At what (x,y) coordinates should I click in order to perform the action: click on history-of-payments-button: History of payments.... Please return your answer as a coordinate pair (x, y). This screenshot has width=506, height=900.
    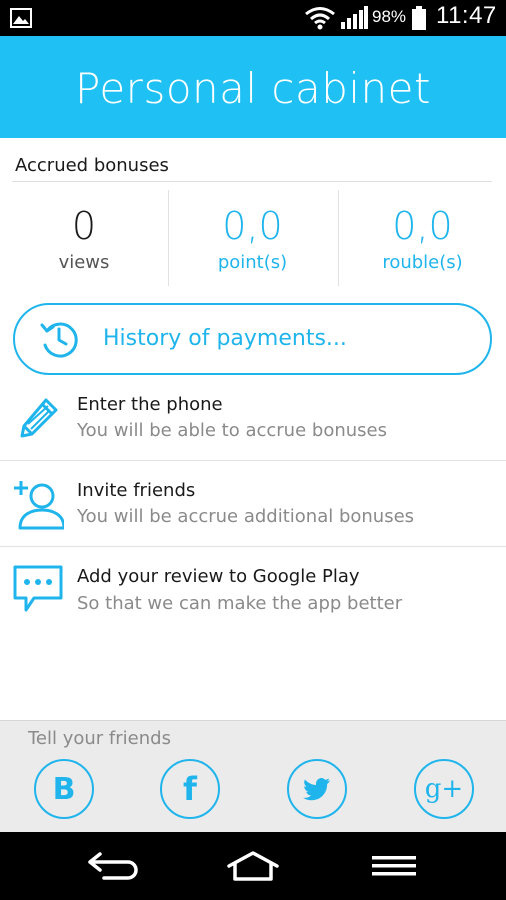
    Looking at the image, I should click on (252, 339).